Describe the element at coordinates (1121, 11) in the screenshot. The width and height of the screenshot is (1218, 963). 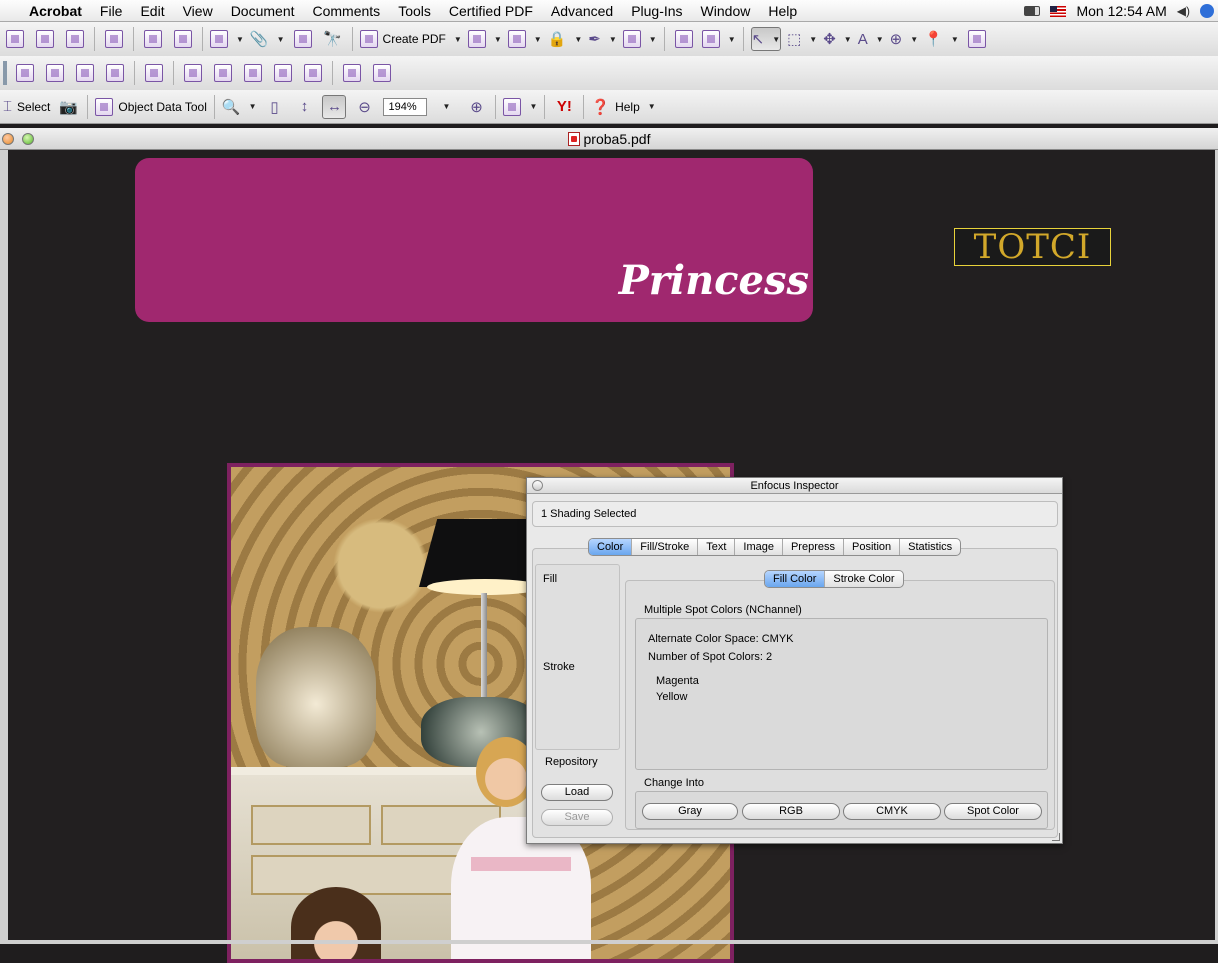
I see `menu-clock: Mon 12:54 AM` at that location.